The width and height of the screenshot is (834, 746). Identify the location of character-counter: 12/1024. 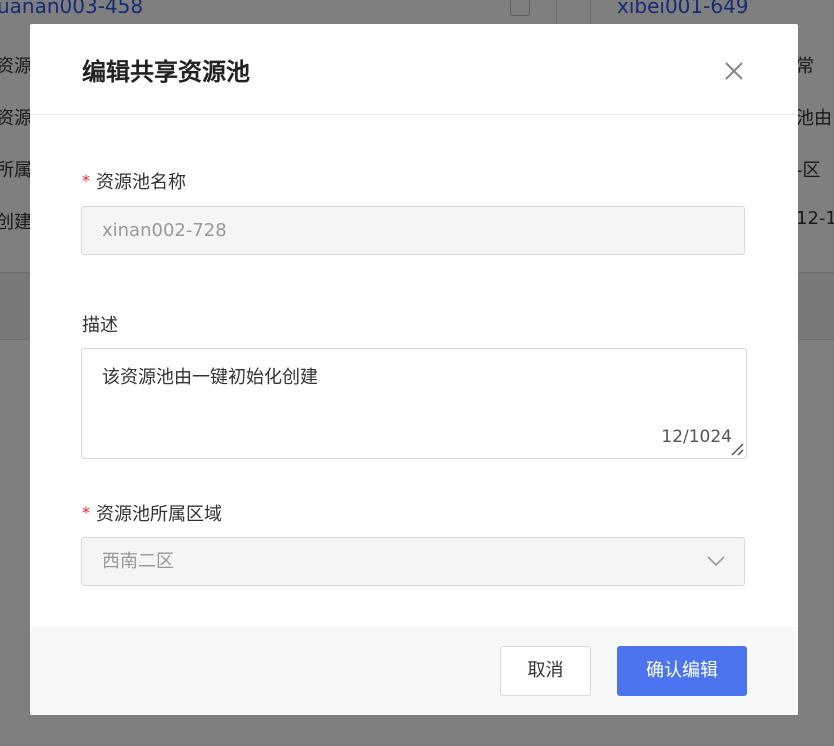
(696, 437).